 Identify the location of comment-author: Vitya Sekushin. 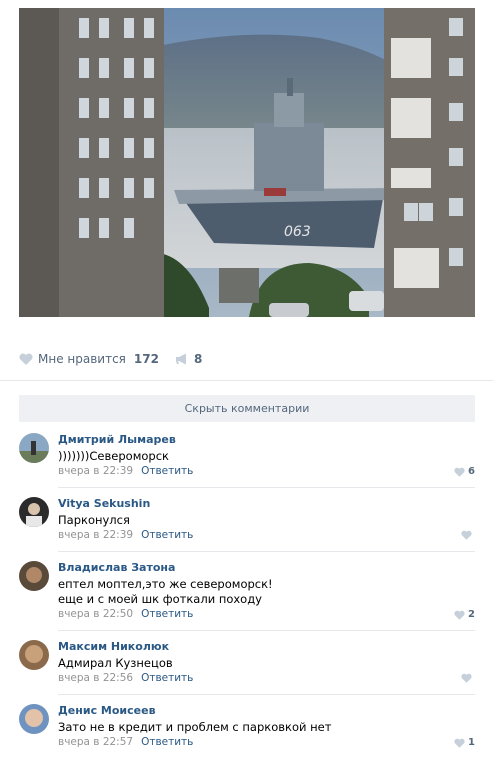
(104, 503).